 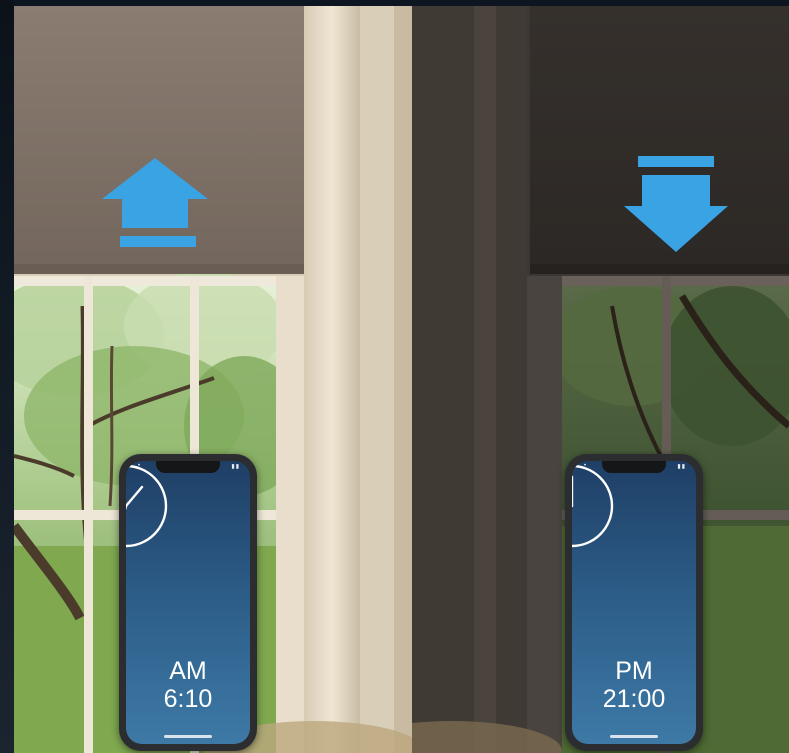 I want to click on evening-phone: • ▮▮ PM 21:00, so click(x=634, y=602).